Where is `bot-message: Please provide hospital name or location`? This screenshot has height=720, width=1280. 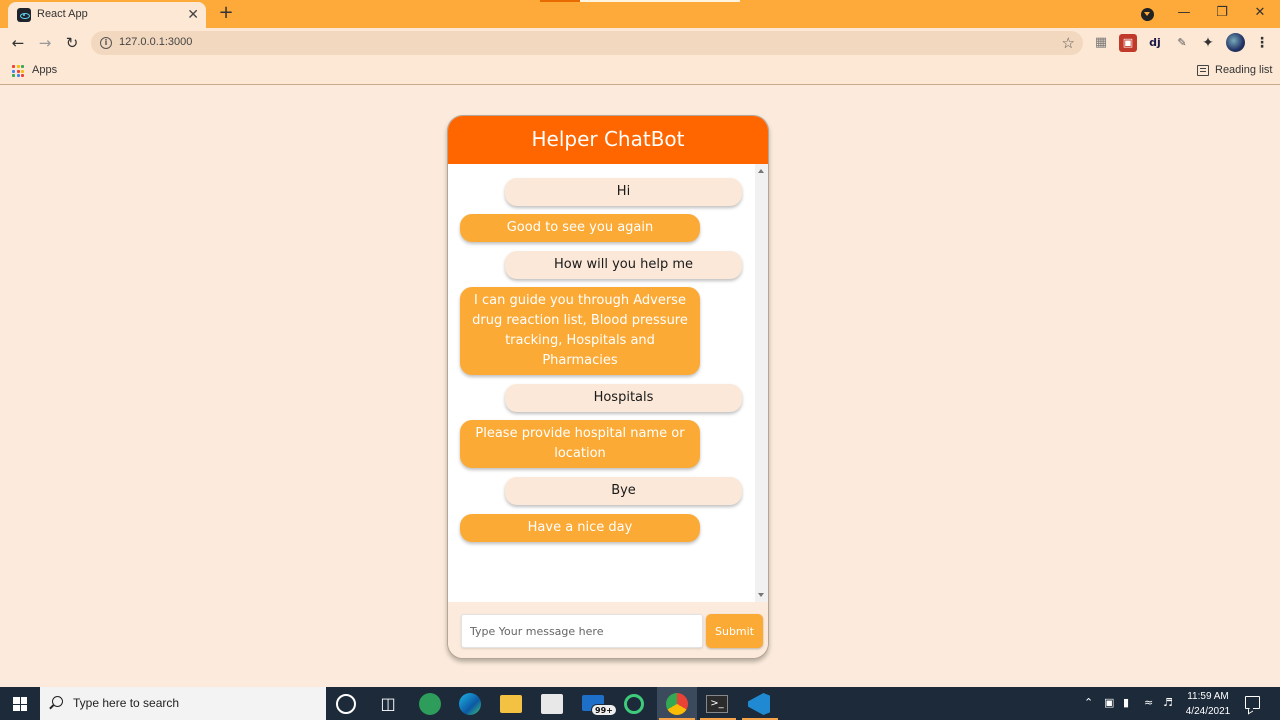 bot-message: Please provide hospital name or location is located at coordinates (580, 444).